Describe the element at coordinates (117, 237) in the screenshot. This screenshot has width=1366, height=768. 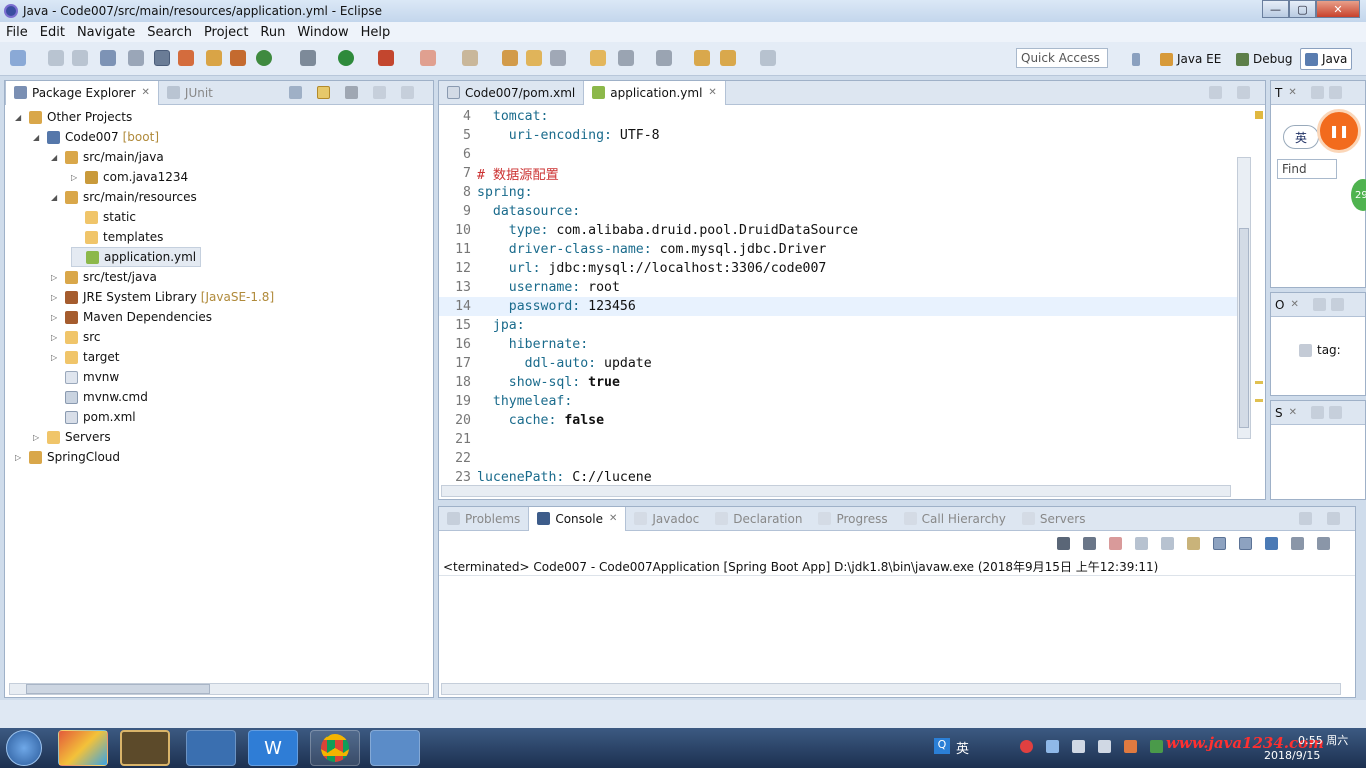
I see `tree-item-templates: templates` at that location.